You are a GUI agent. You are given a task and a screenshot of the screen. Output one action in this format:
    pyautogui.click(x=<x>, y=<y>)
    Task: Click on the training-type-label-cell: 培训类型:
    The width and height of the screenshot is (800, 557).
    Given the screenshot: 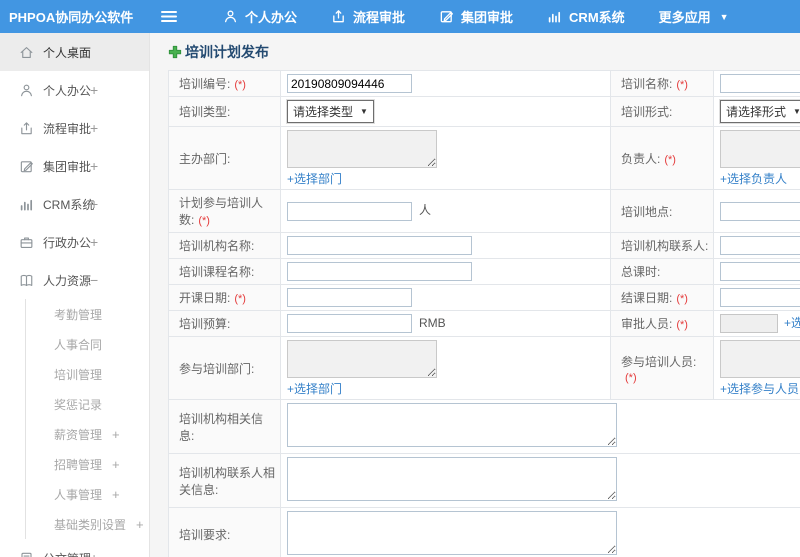 What is the action you would take?
    pyautogui.click(x=224, y=111)
    